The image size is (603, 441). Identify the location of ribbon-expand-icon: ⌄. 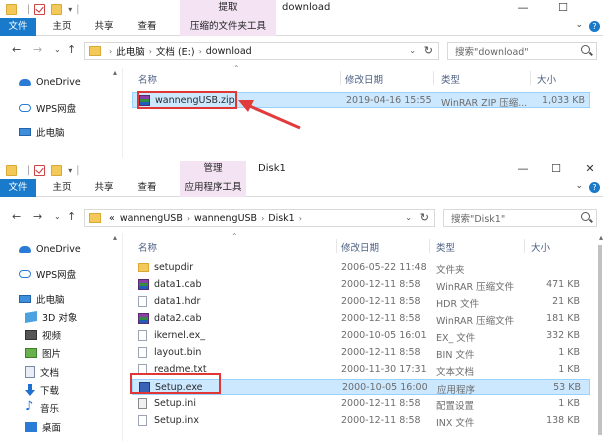
(579, 186).